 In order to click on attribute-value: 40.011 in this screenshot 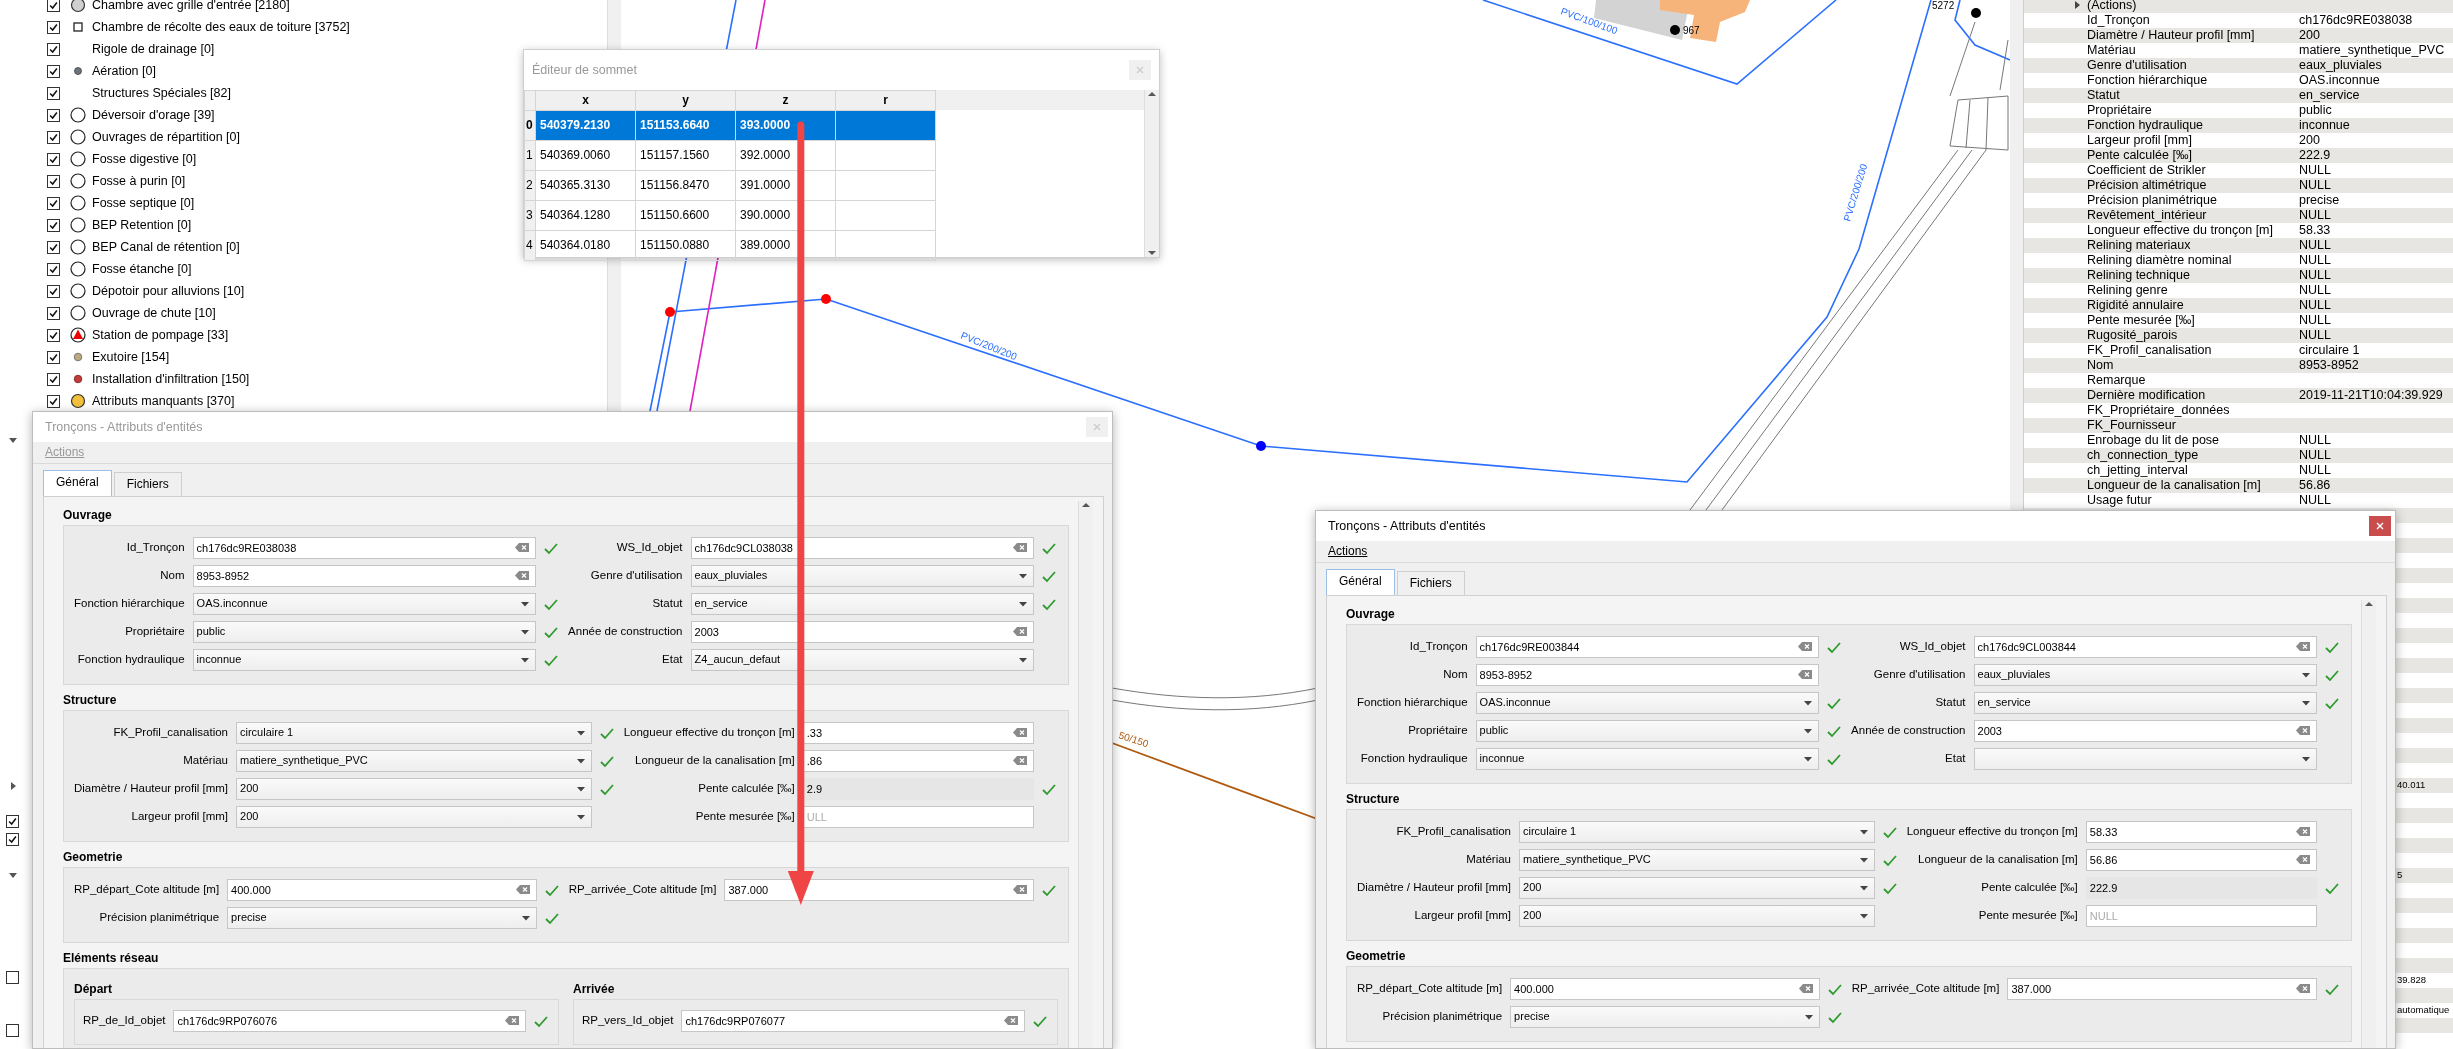, I will do `click(2411, 785)`.